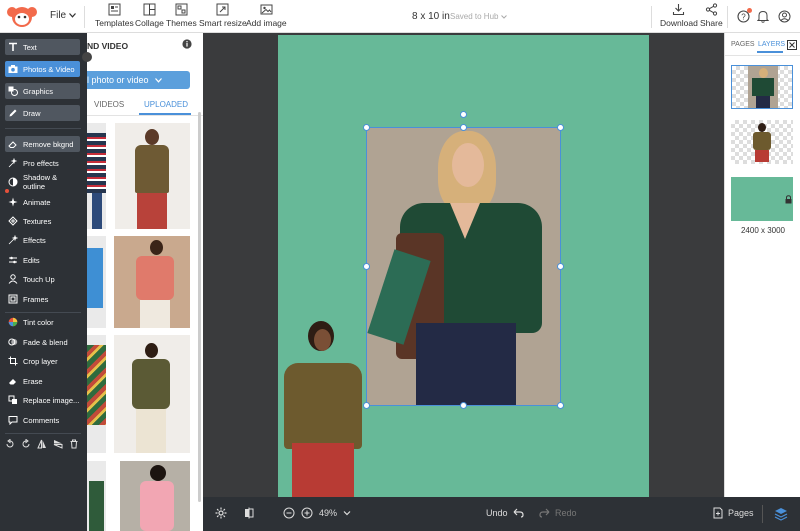  What do you see at coordinates (38, 91) in the screenshot?
I see `rail-item-label: Graphics` at bounding box center [38, 91].